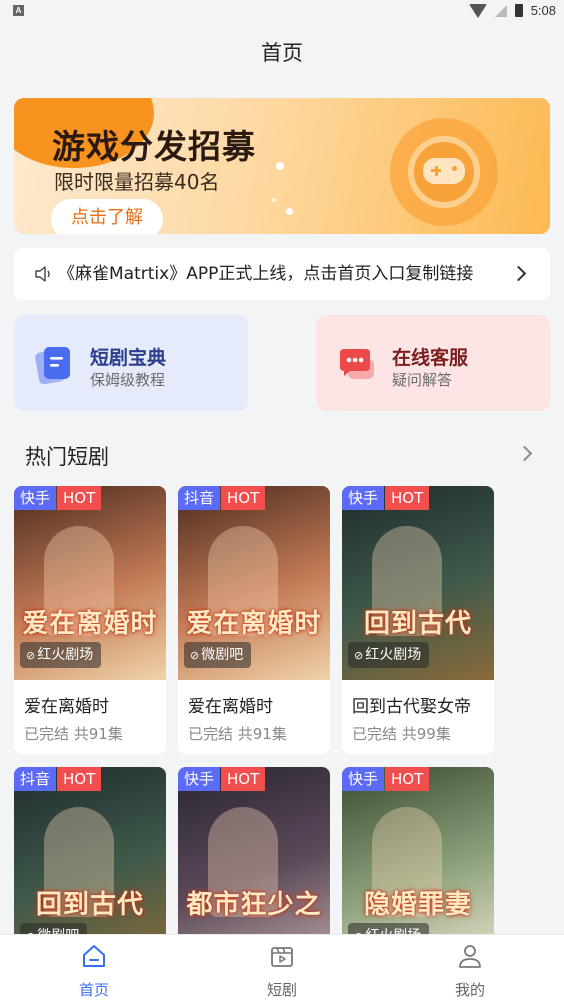 This screenshot has height=1002, width=564. Describe the element at coordinates (254, 905) in the screenshot. I see `poster-title: 都市狂少之` at that location.